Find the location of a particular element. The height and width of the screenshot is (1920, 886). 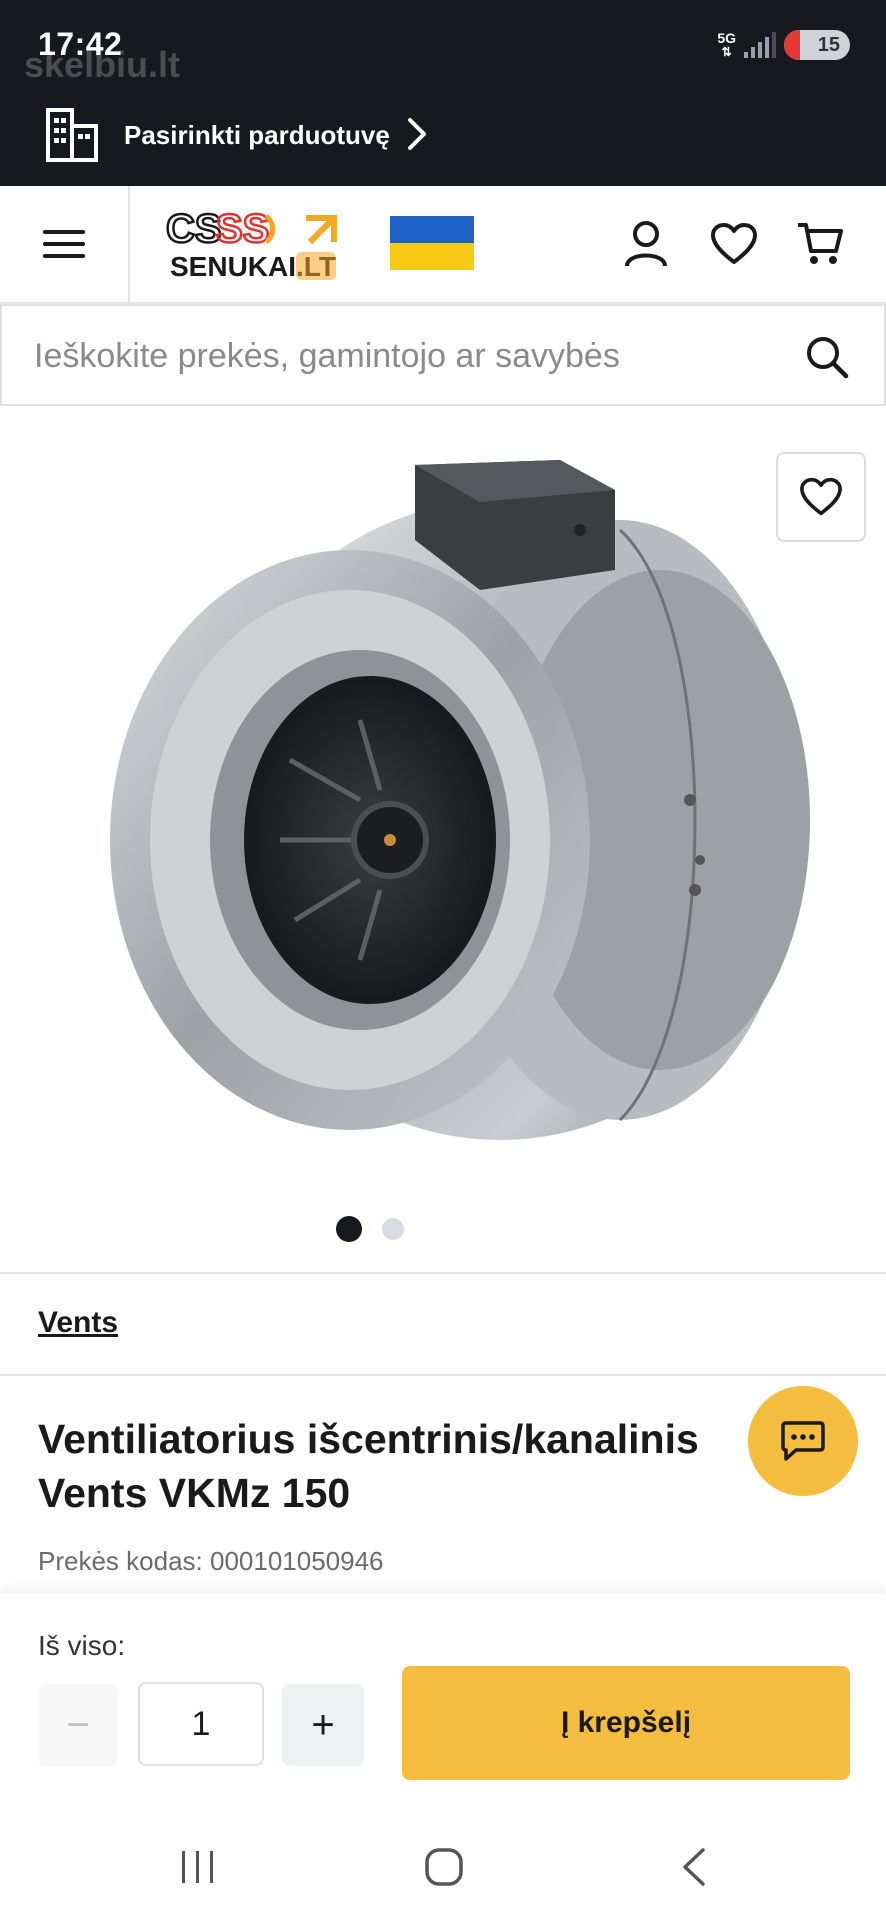

brand-link: Vents is located at coordinates (78, 1323).